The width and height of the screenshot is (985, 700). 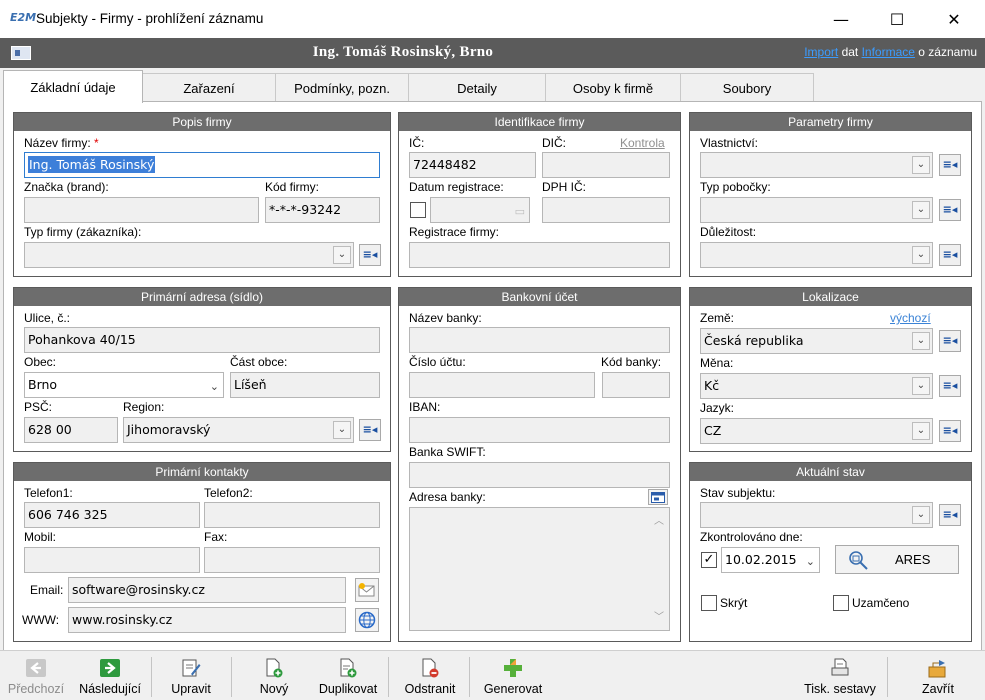 I want to click on nazev-firmy-input: Ing. Tomáš Rosinský, so click(x=202, y=165).